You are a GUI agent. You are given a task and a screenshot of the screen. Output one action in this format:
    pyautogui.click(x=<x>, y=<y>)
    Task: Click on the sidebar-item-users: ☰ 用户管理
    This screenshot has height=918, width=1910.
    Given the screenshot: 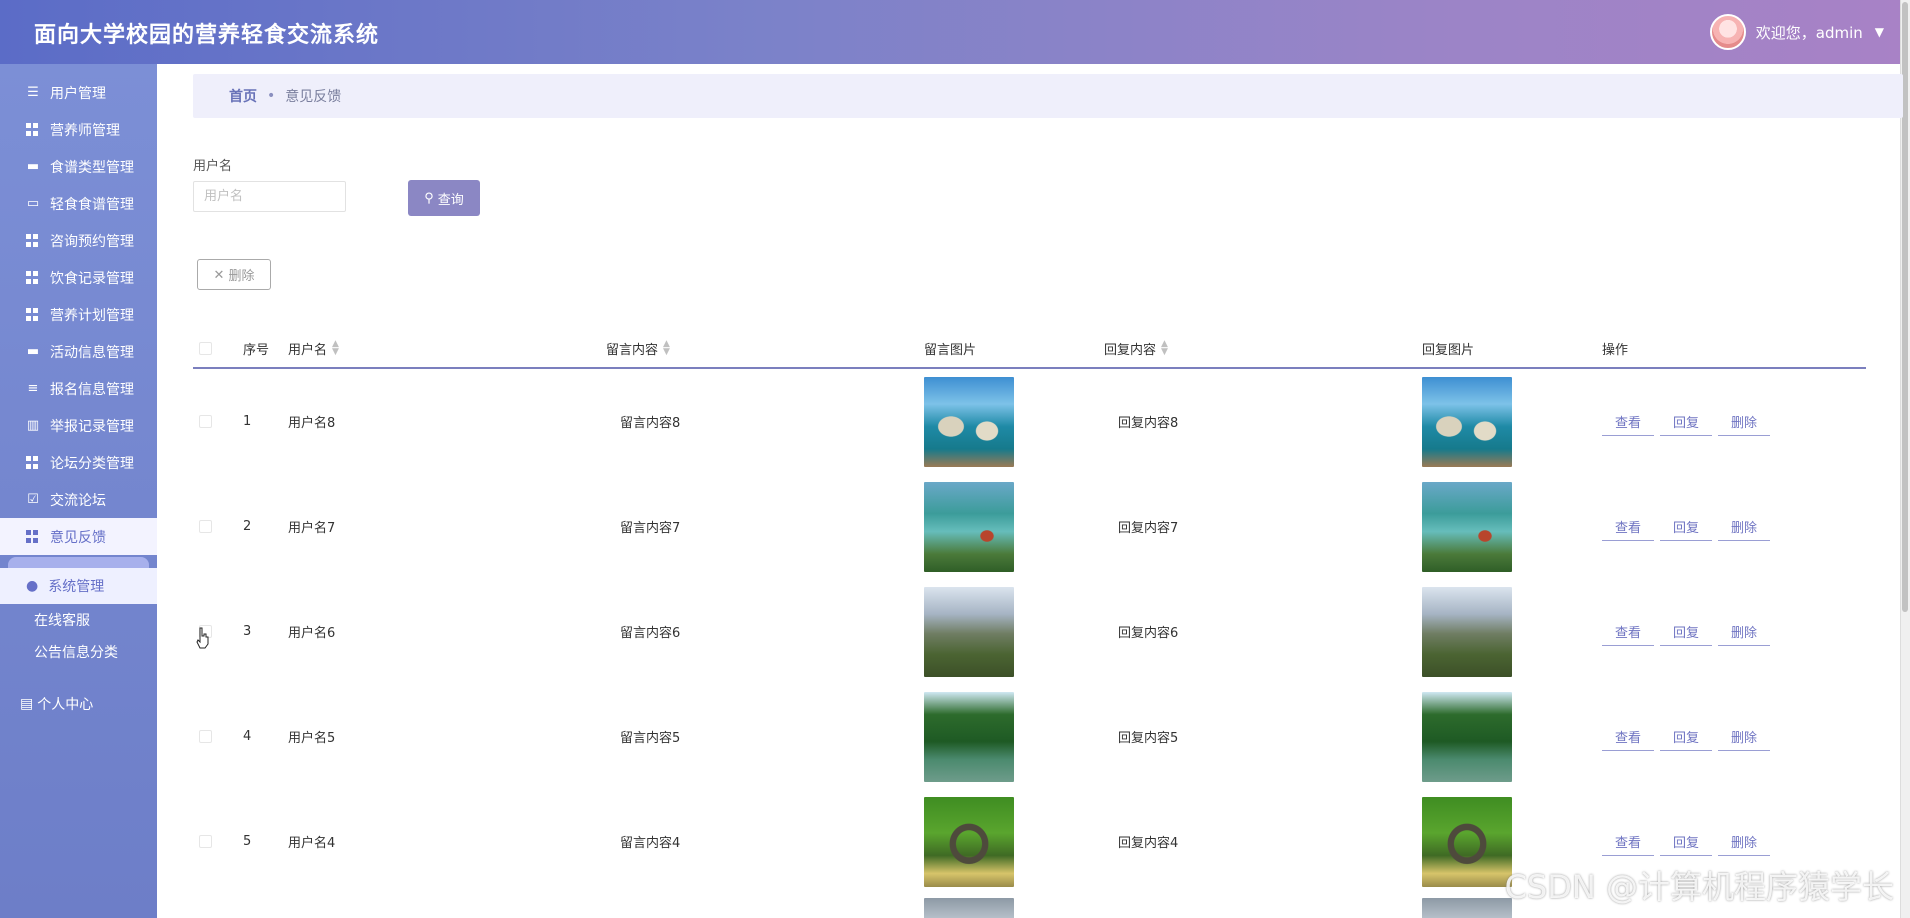 What is the action you would take?
    pyautogui.click(x=78, y=92)
    